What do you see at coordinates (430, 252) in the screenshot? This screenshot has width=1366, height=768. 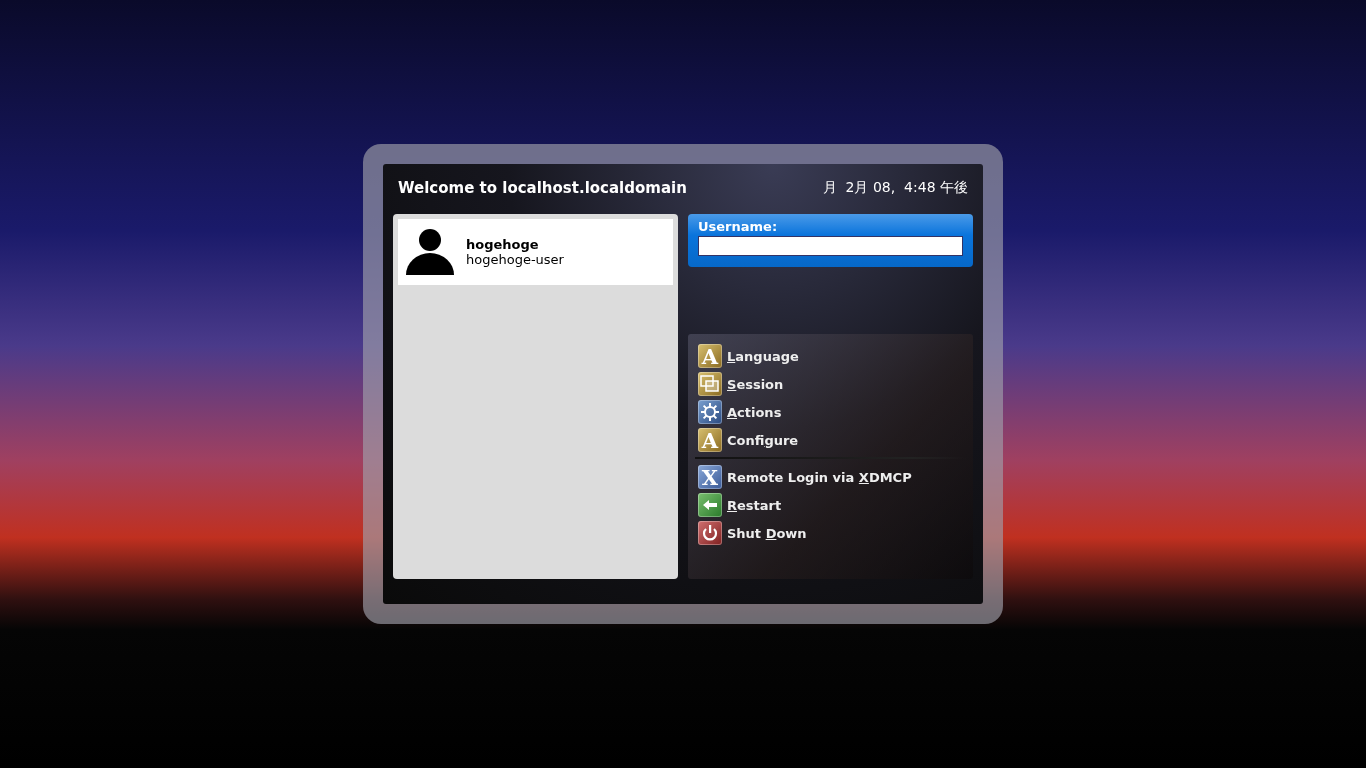 I see `user-avatar-icon` at bounding box center [430, 252].